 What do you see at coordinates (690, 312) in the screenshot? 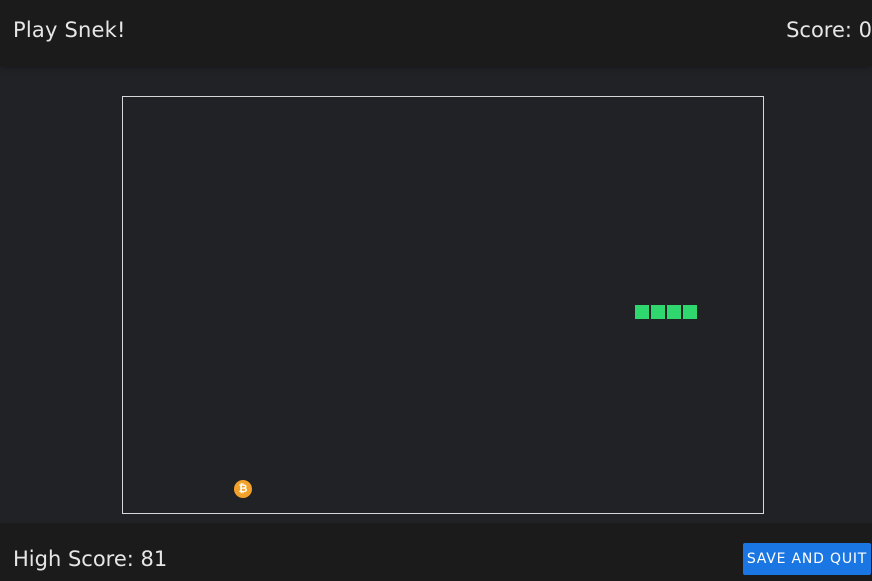
I see `snake-head` at bounding box center [690, 312].